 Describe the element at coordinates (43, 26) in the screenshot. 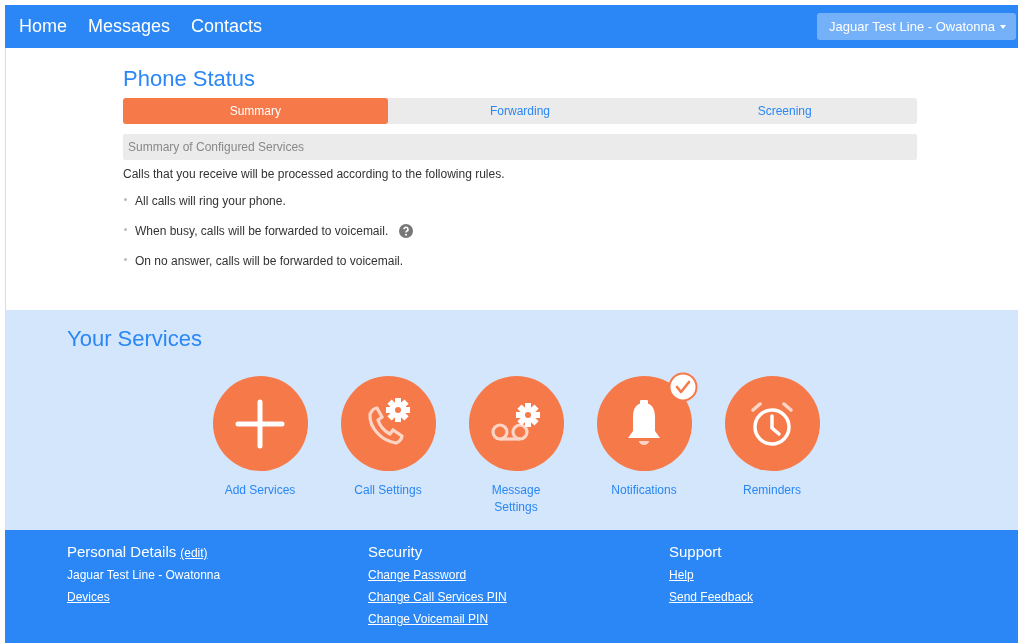

I see `nav-link: Home` at that location.